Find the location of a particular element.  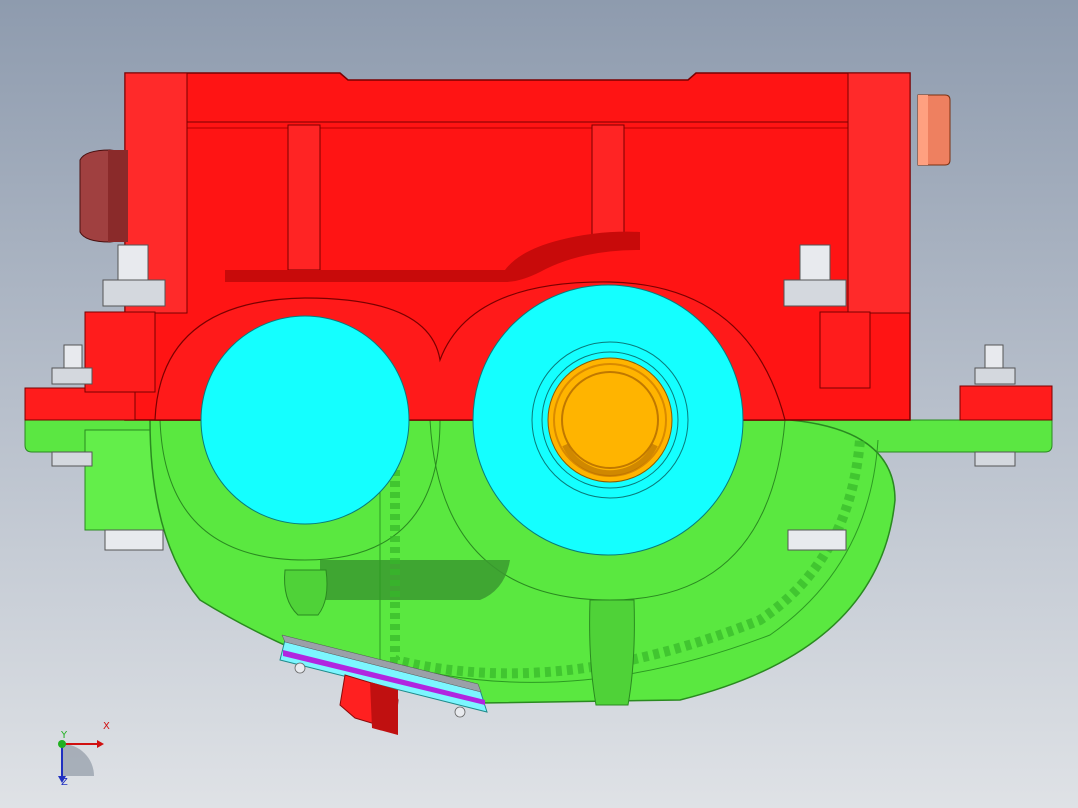

coordinate-triad: X Y Z is located at coordinates (85, 762).